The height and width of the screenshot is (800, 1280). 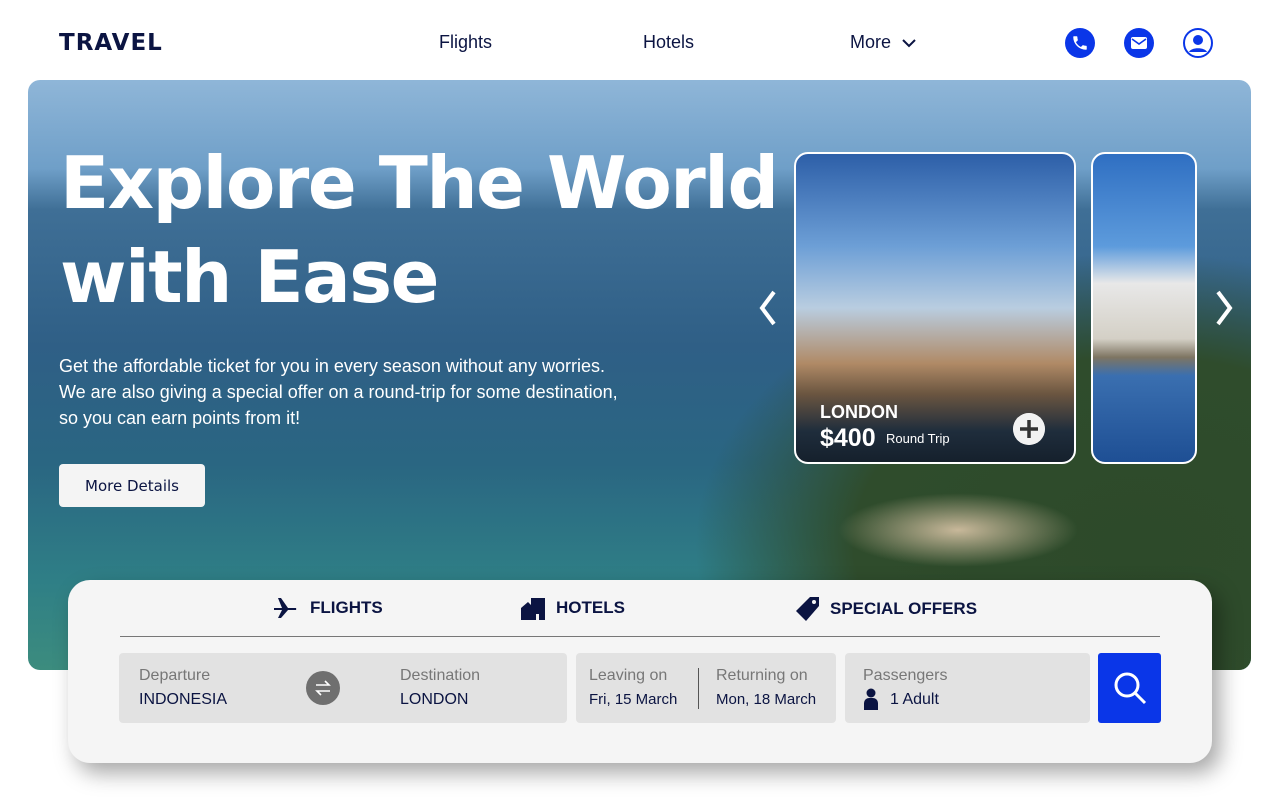 I want to click on destination-value: LONDON, so click(x=434, y=700).